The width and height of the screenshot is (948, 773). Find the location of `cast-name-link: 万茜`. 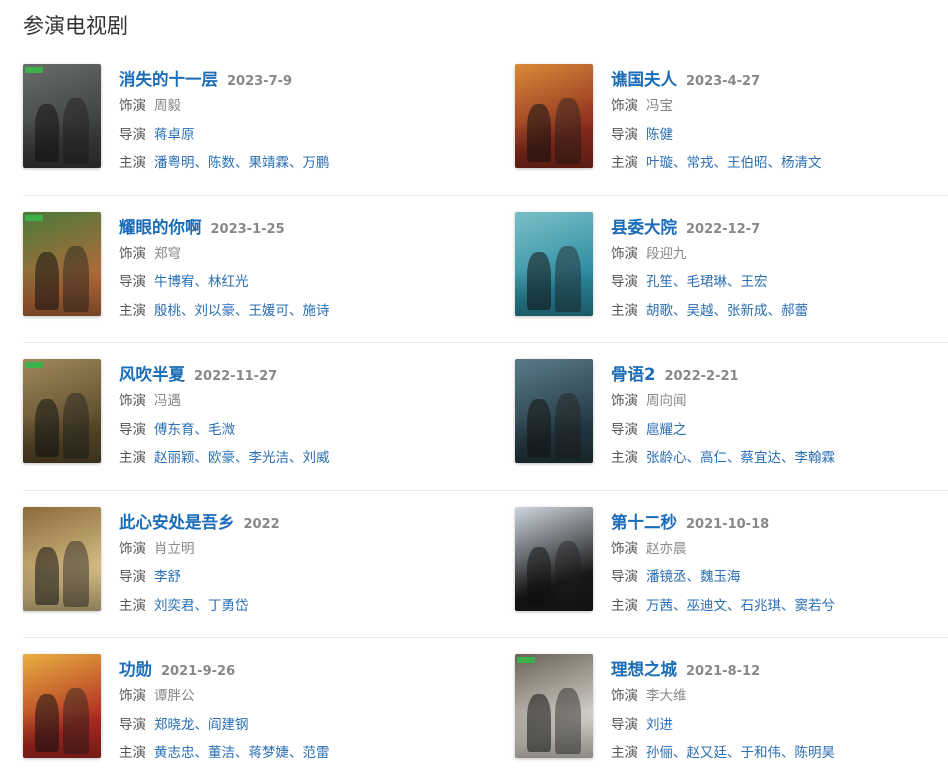

cast-name-link: 万茜 is located at coordinates (659, 606).